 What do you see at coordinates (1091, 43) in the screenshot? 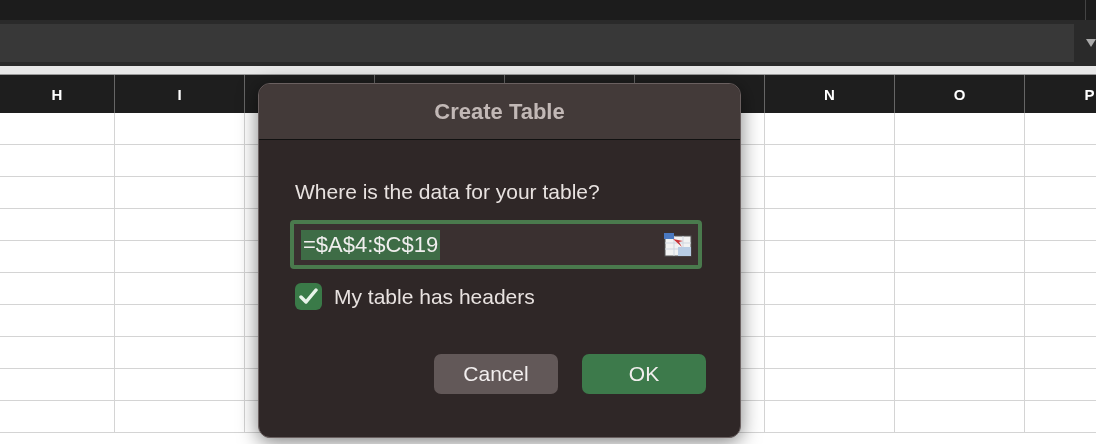
I see `caret-icon` at bounding box center [1091, 43].